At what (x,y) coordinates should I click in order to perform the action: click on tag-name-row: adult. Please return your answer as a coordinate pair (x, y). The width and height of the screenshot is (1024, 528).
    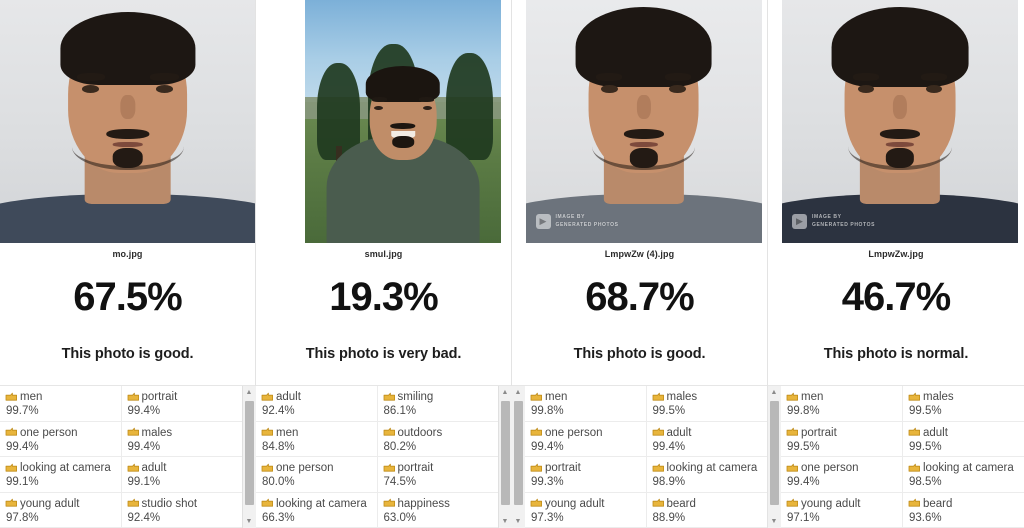
    Looking at the image, I should click on (965, 433).